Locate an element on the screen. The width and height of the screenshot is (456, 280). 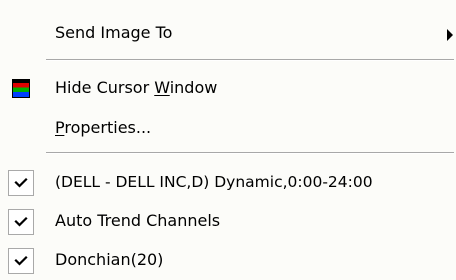
menu-item-label: Send Image To is located at coordinates (114, 32).